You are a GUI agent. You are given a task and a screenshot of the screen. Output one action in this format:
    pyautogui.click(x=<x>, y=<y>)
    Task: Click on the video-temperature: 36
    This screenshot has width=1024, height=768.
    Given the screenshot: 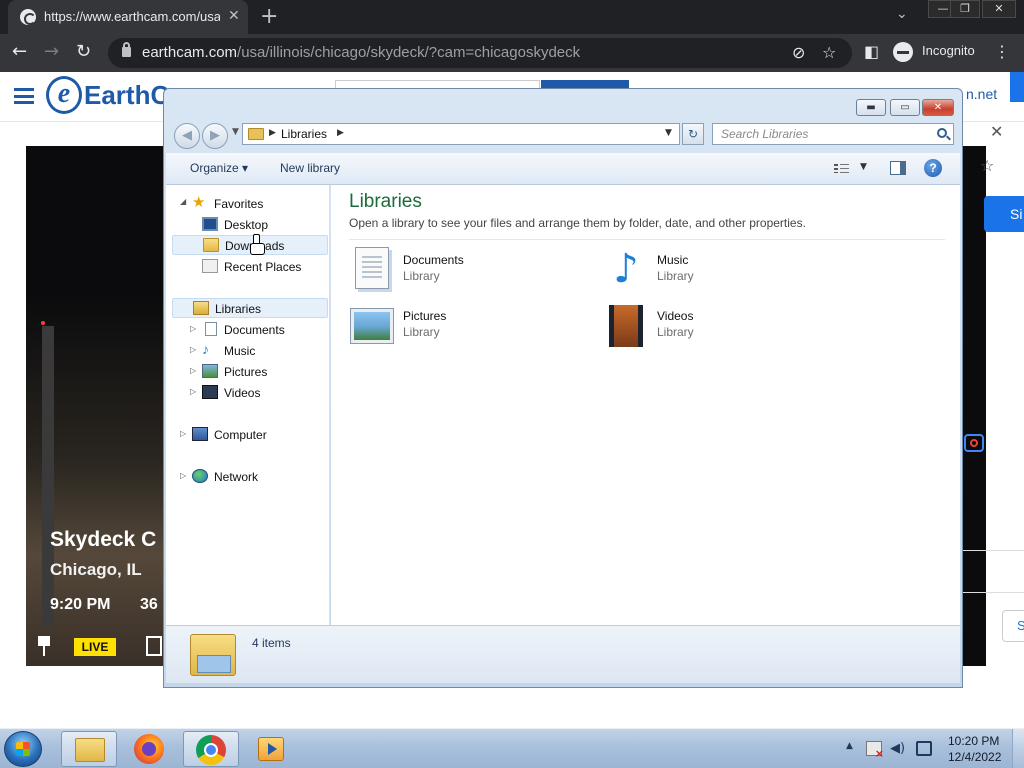 What is the action you would take?
    pyautogui.click(x=149, y=604)
    